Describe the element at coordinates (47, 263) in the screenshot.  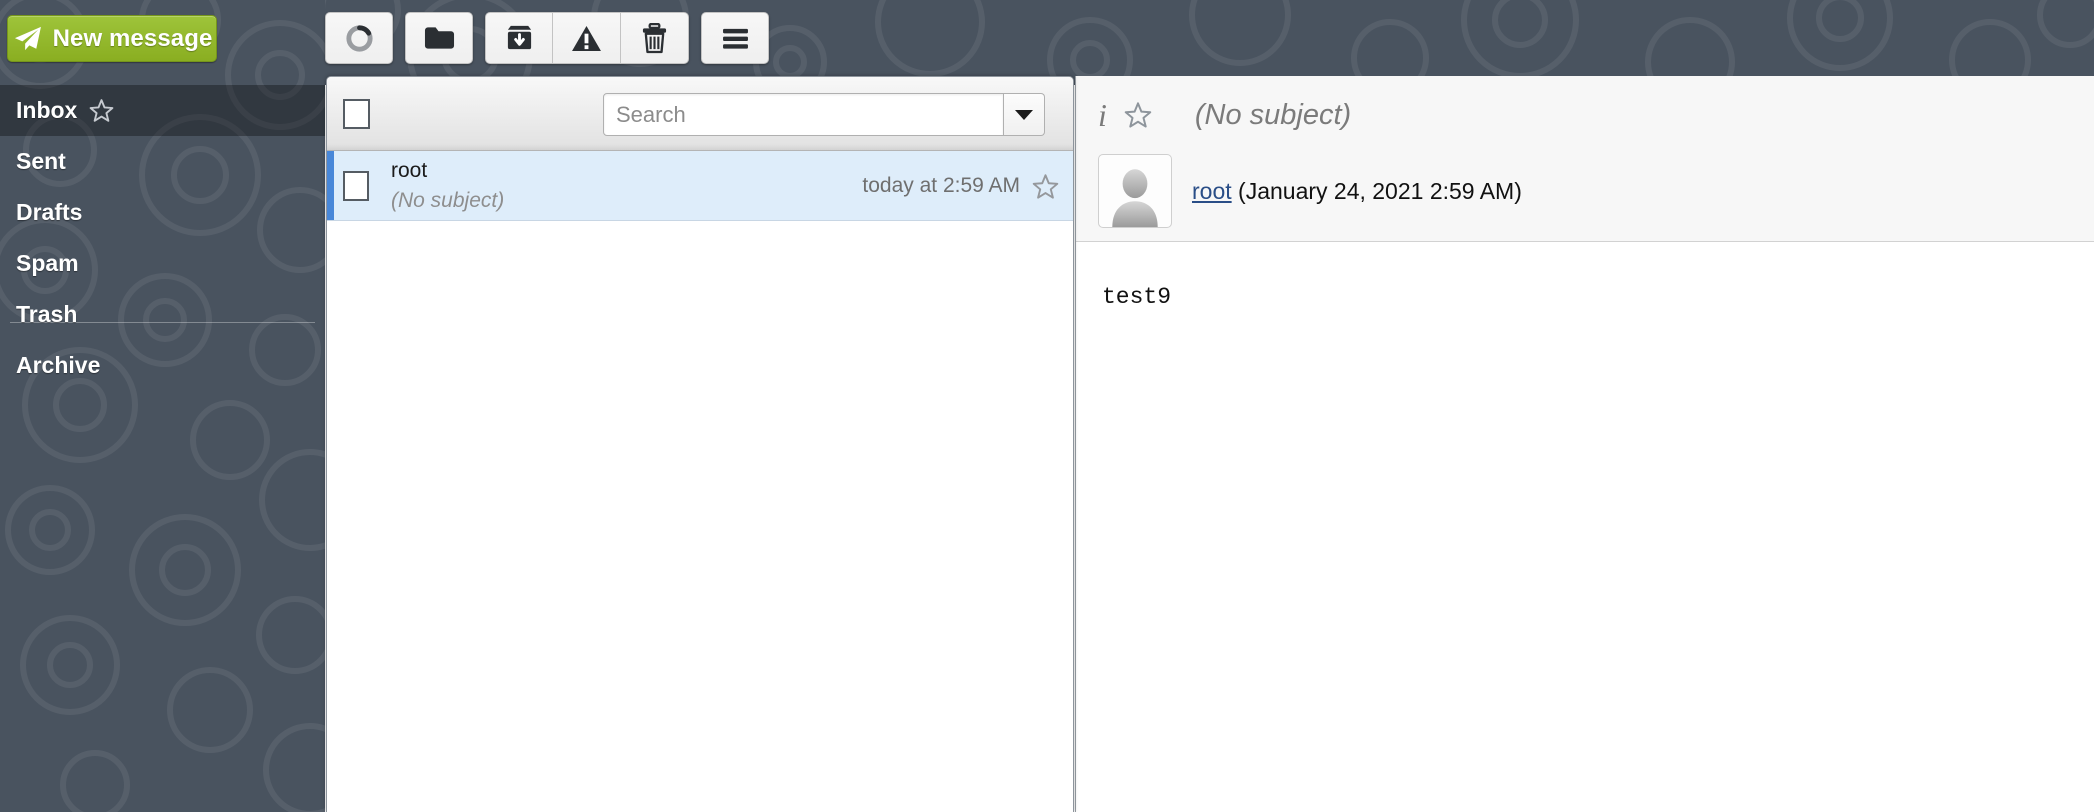
I see `sidebar-item-label: Spam` at that location.